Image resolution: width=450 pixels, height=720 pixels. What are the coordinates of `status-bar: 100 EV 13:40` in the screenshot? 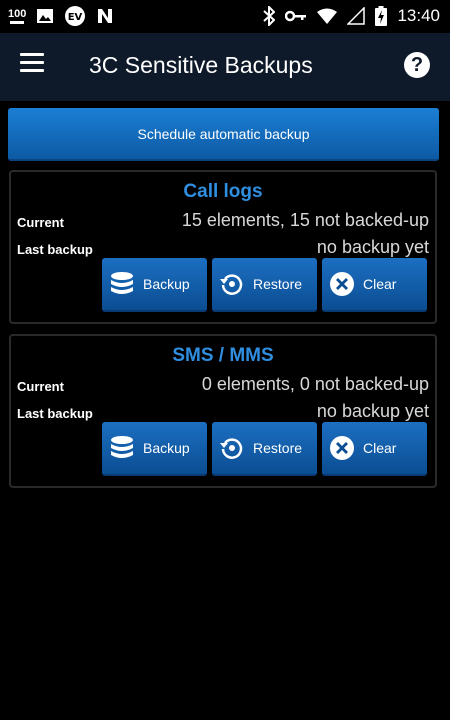 It's located at (225, 16).